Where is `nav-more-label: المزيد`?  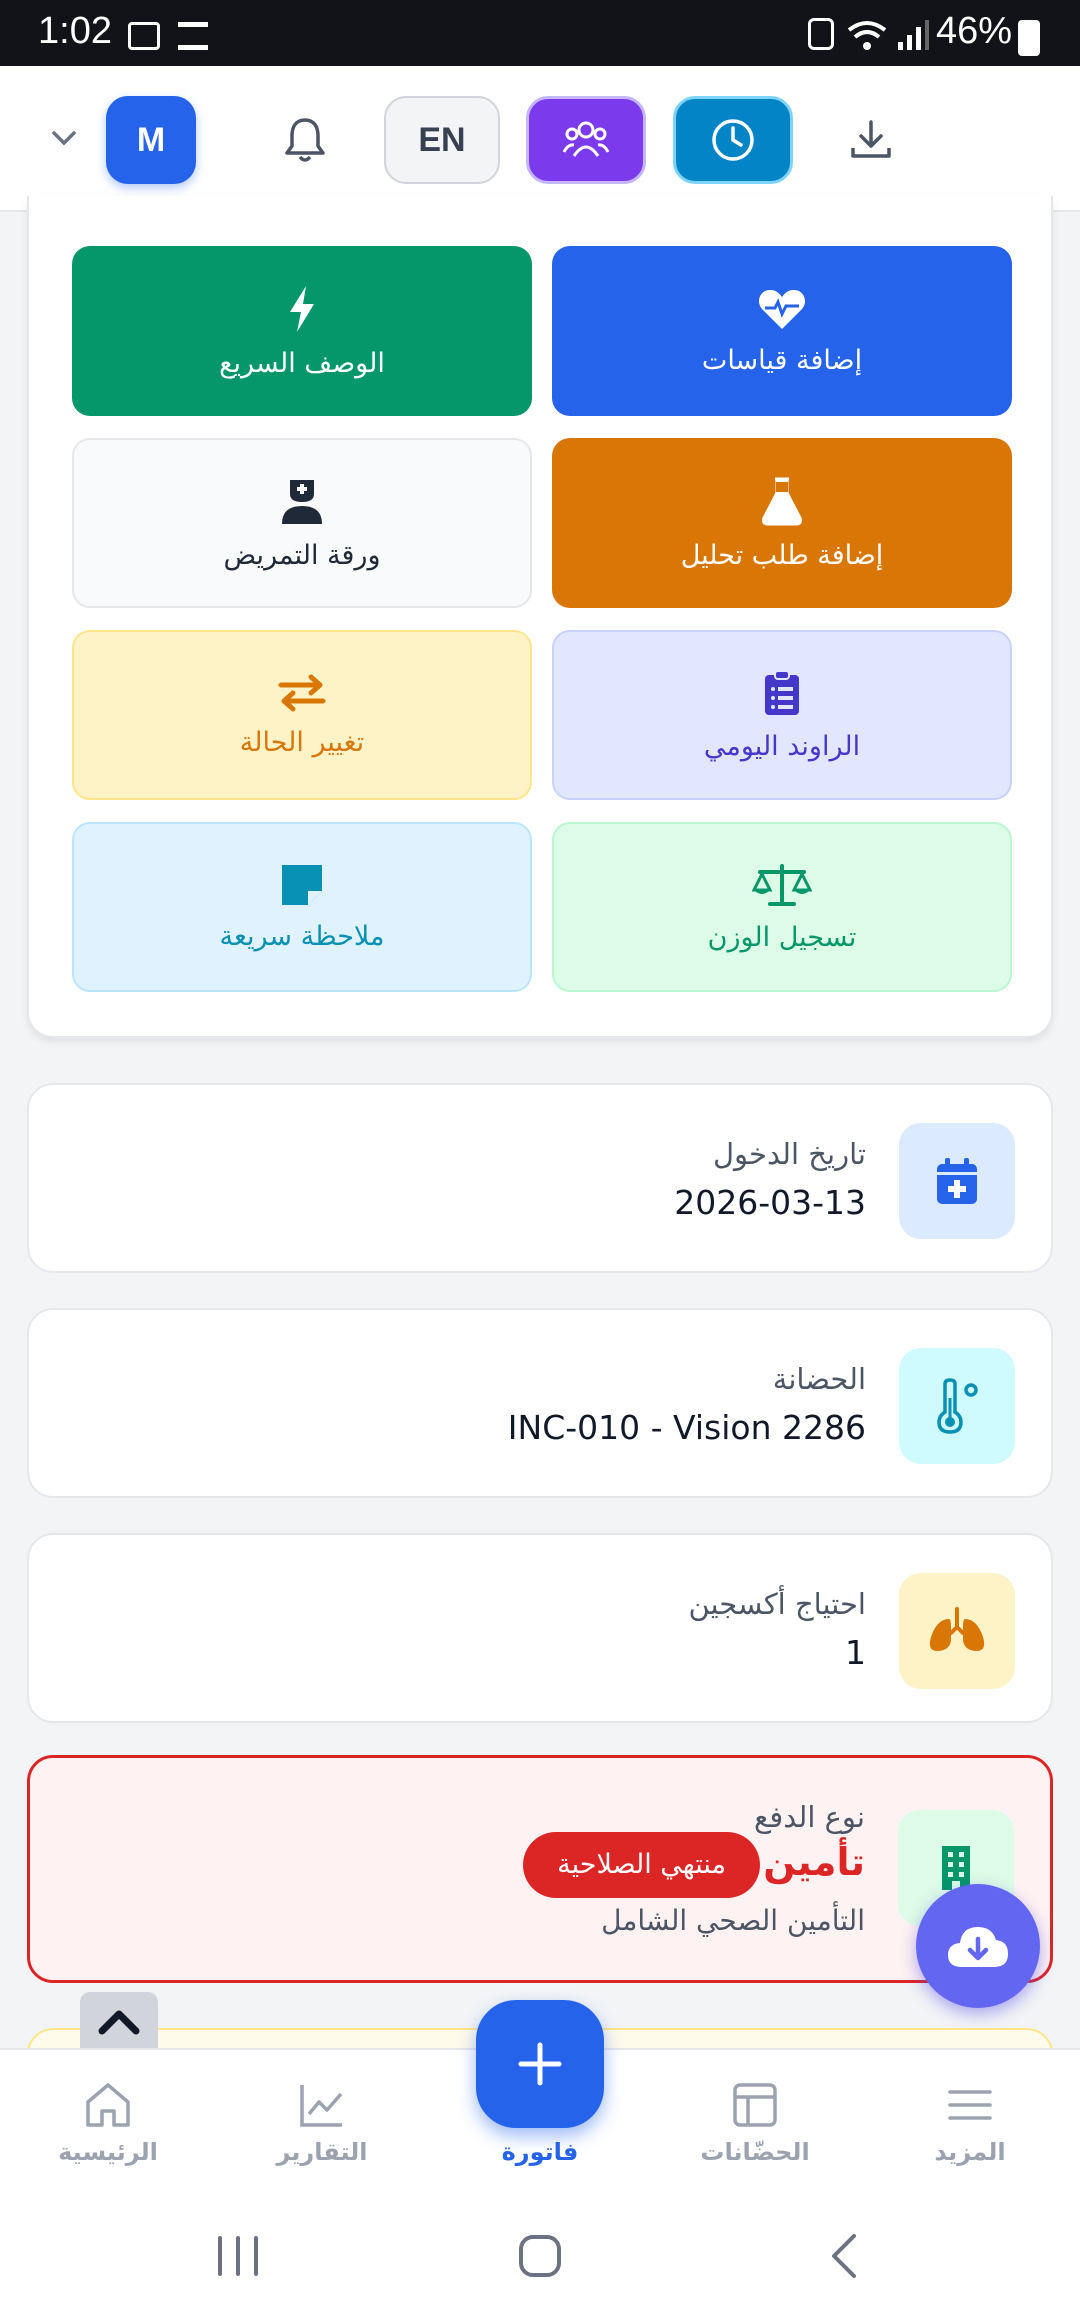
nav-more-label: المزيد is located at coordinates (970, 2152).